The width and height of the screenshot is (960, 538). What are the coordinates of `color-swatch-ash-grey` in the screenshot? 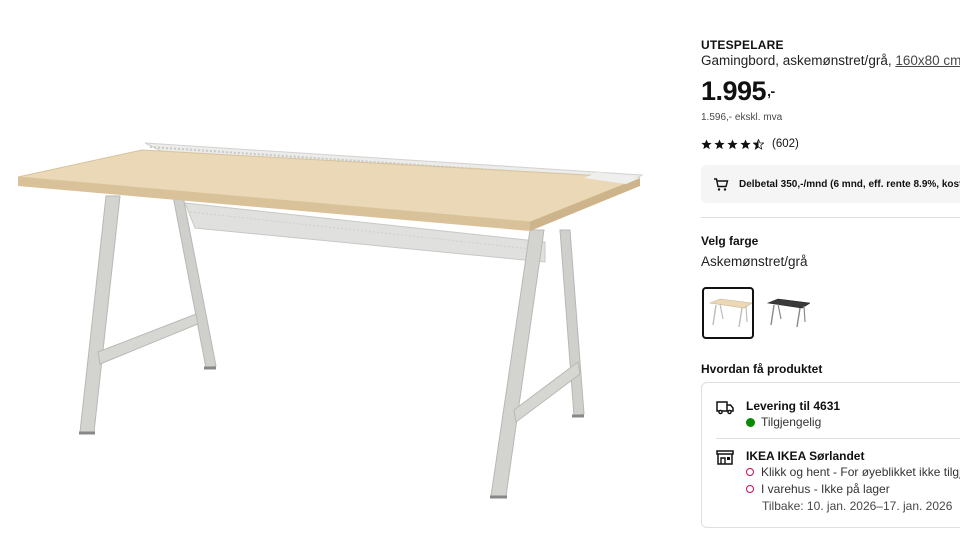 It's located at (728, 313).